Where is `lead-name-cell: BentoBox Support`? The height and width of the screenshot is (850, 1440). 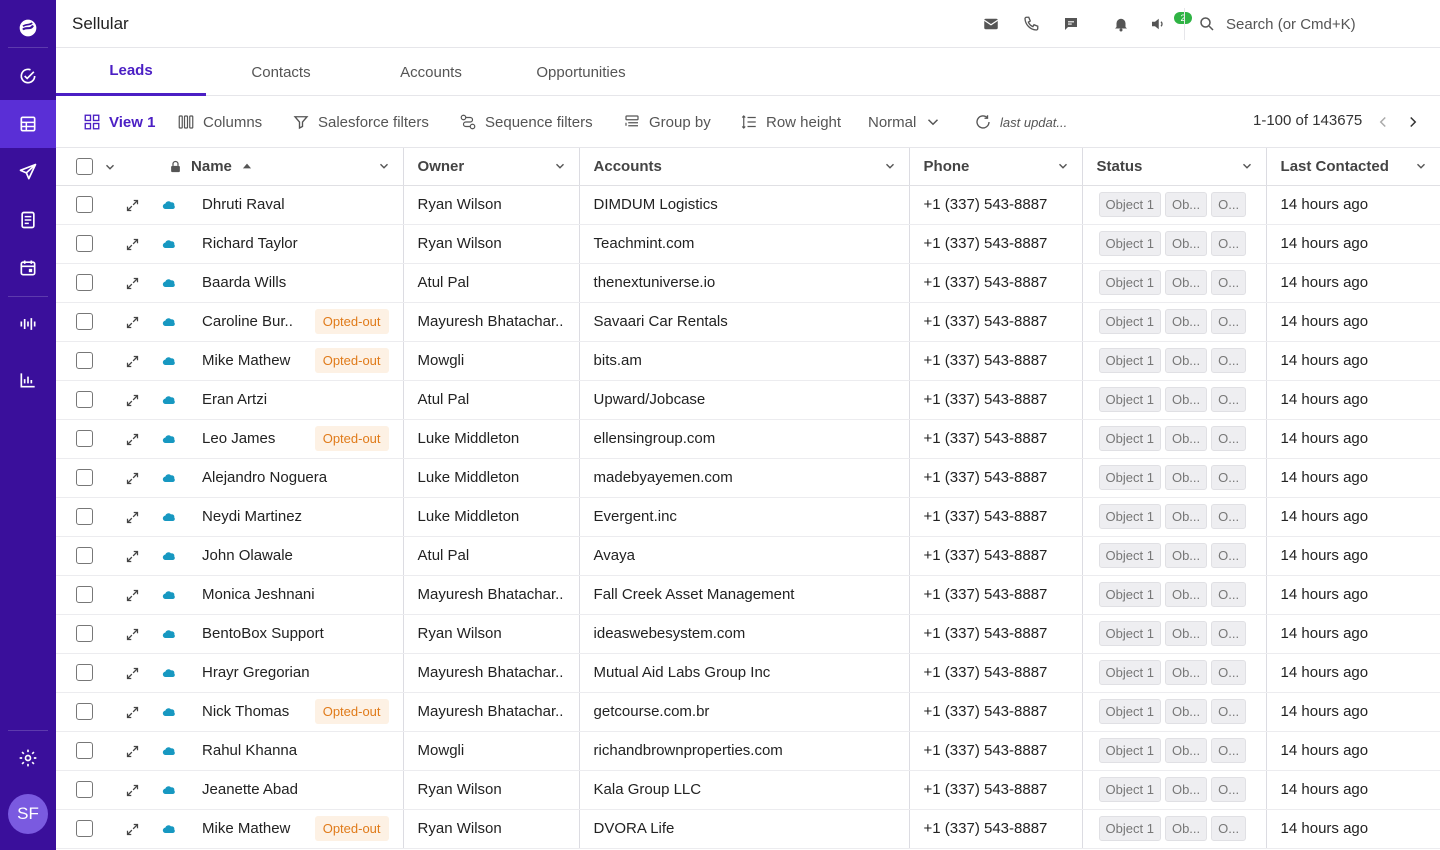
lead-name-cell: BentoBox Support is located at coordinates (295, 634).